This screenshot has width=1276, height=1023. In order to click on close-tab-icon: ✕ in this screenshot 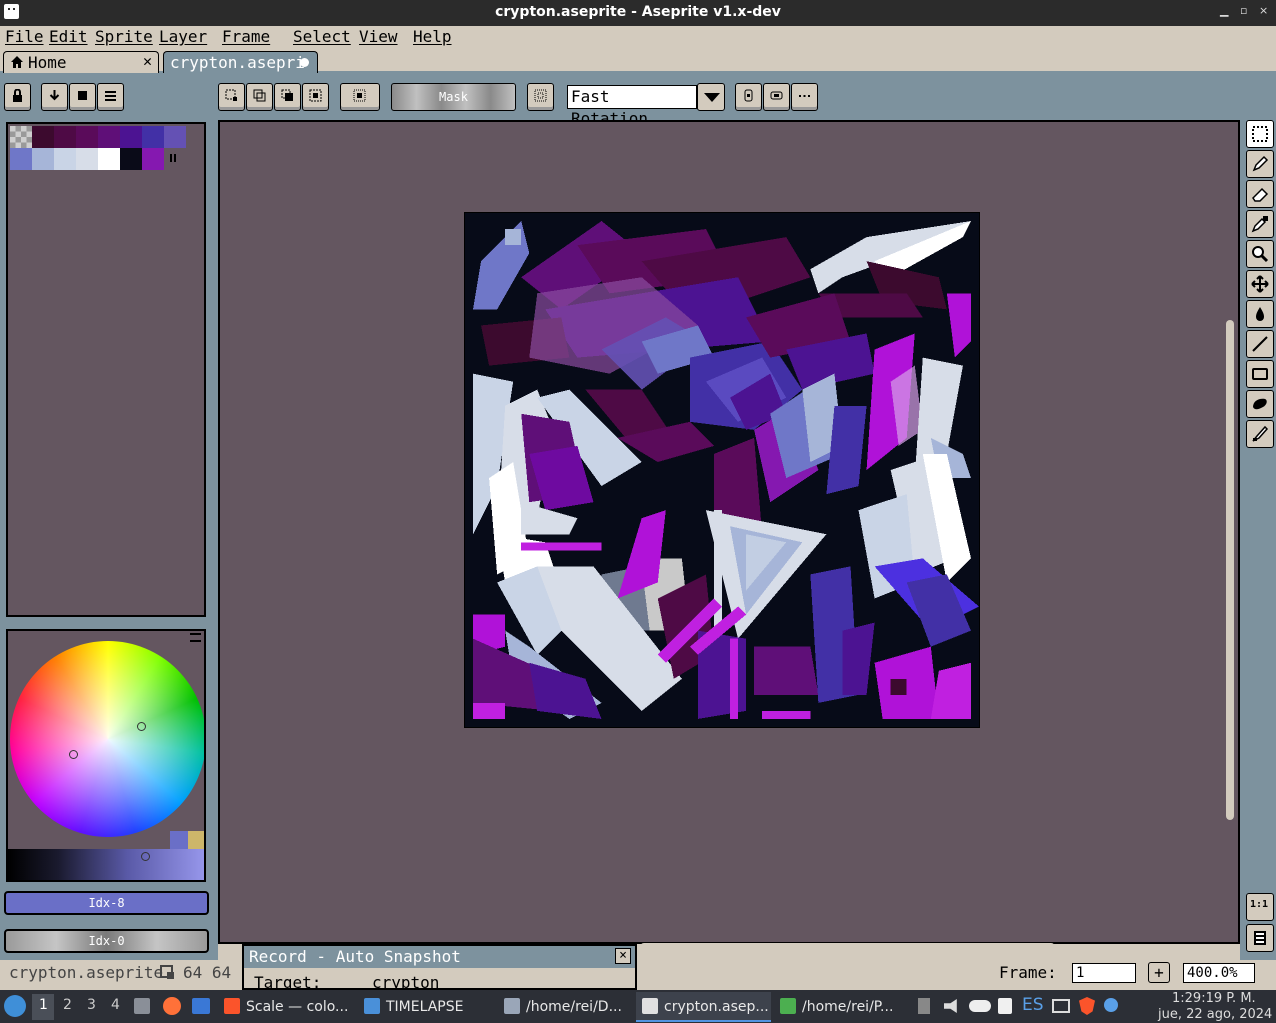, I will do `click(147, 61)`.